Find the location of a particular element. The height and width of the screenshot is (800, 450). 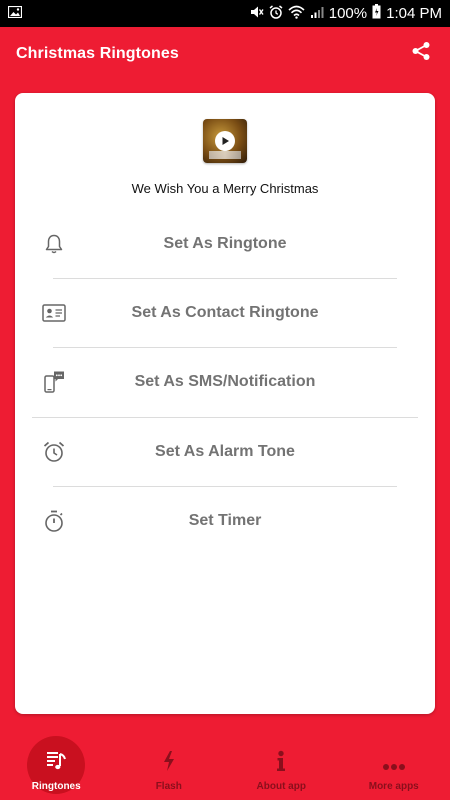

status-left is located at coordinates (15, 14).